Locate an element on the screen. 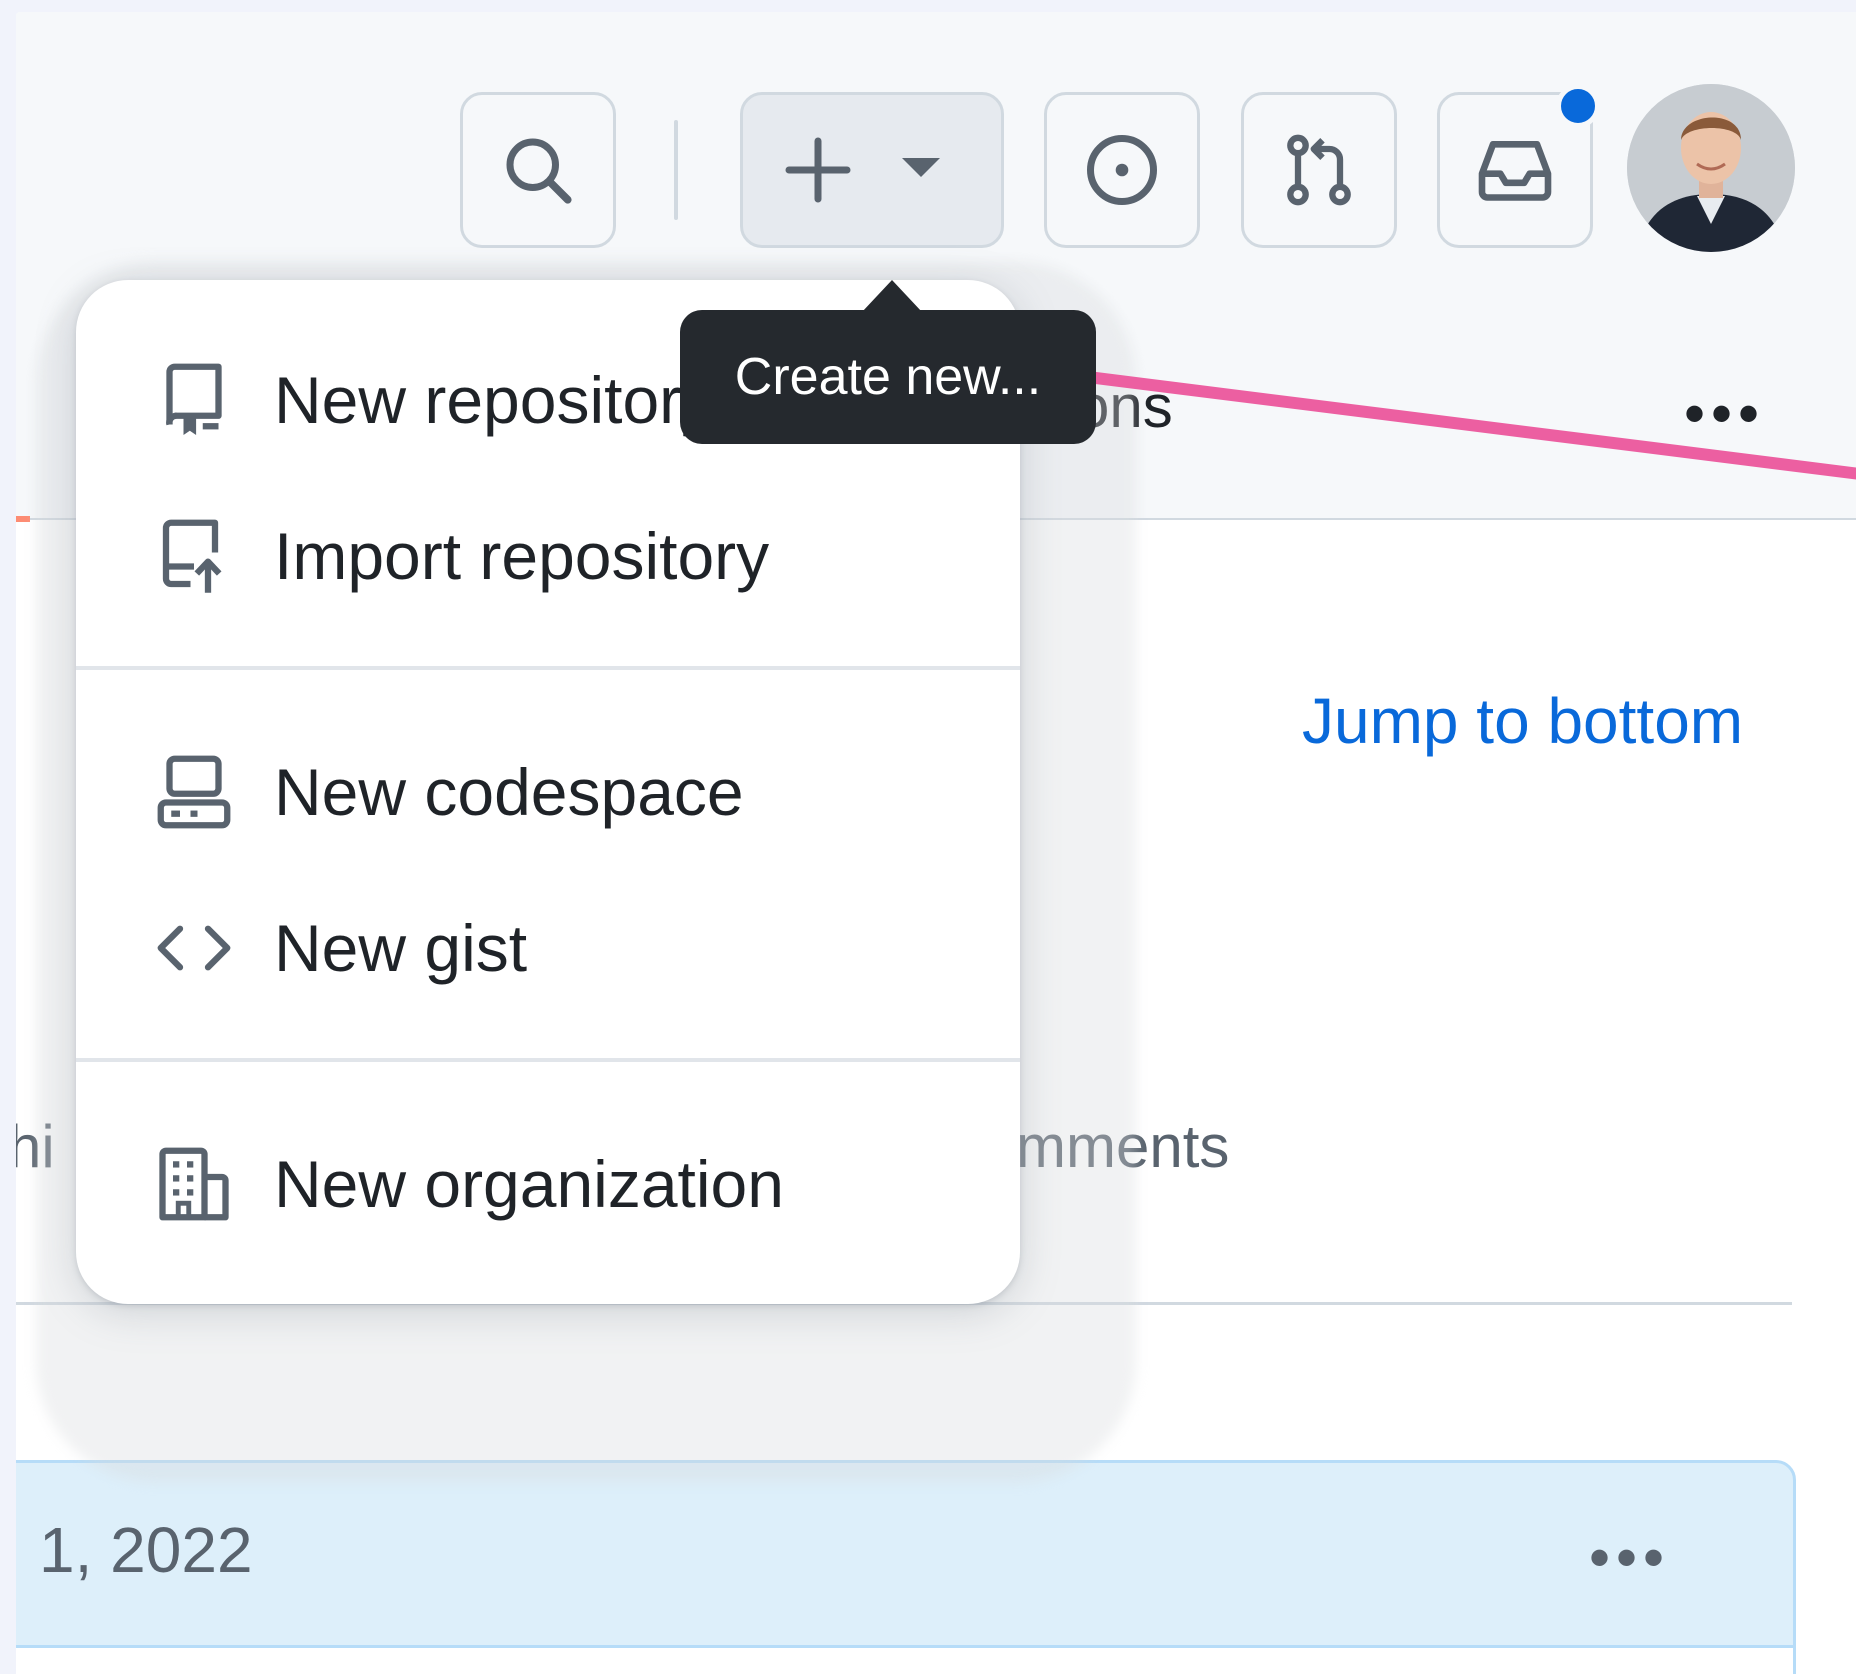  menu-item-new-gist: New gist is located at coordinates (548, 948).